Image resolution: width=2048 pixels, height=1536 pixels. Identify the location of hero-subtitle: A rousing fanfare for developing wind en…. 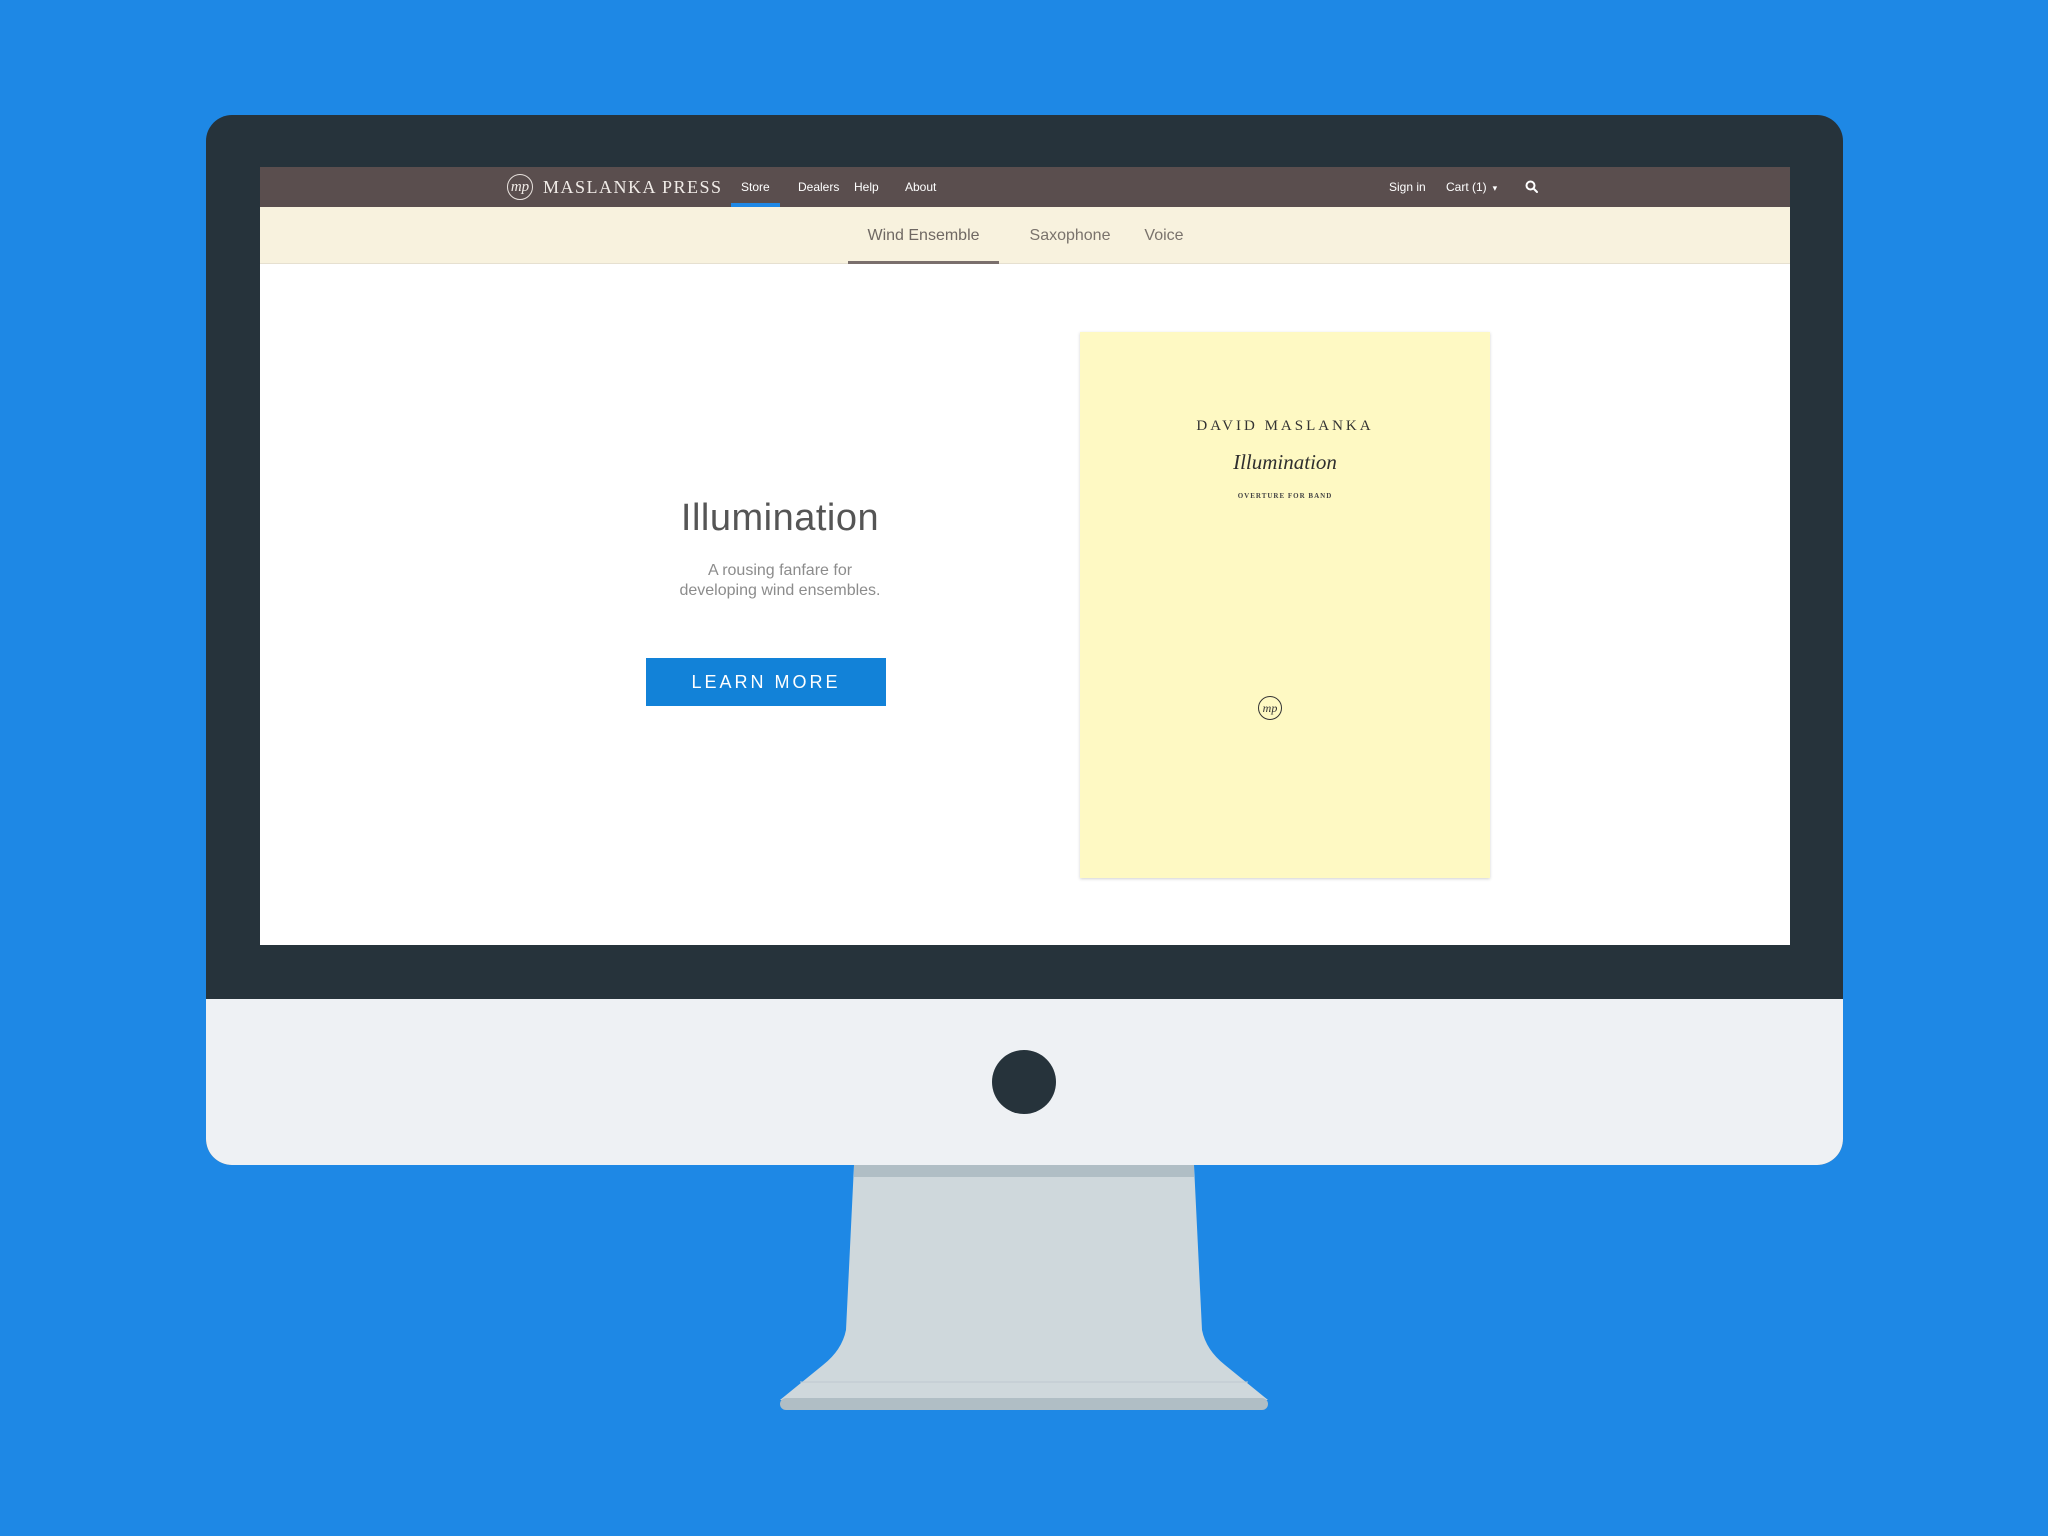
(780, 581).